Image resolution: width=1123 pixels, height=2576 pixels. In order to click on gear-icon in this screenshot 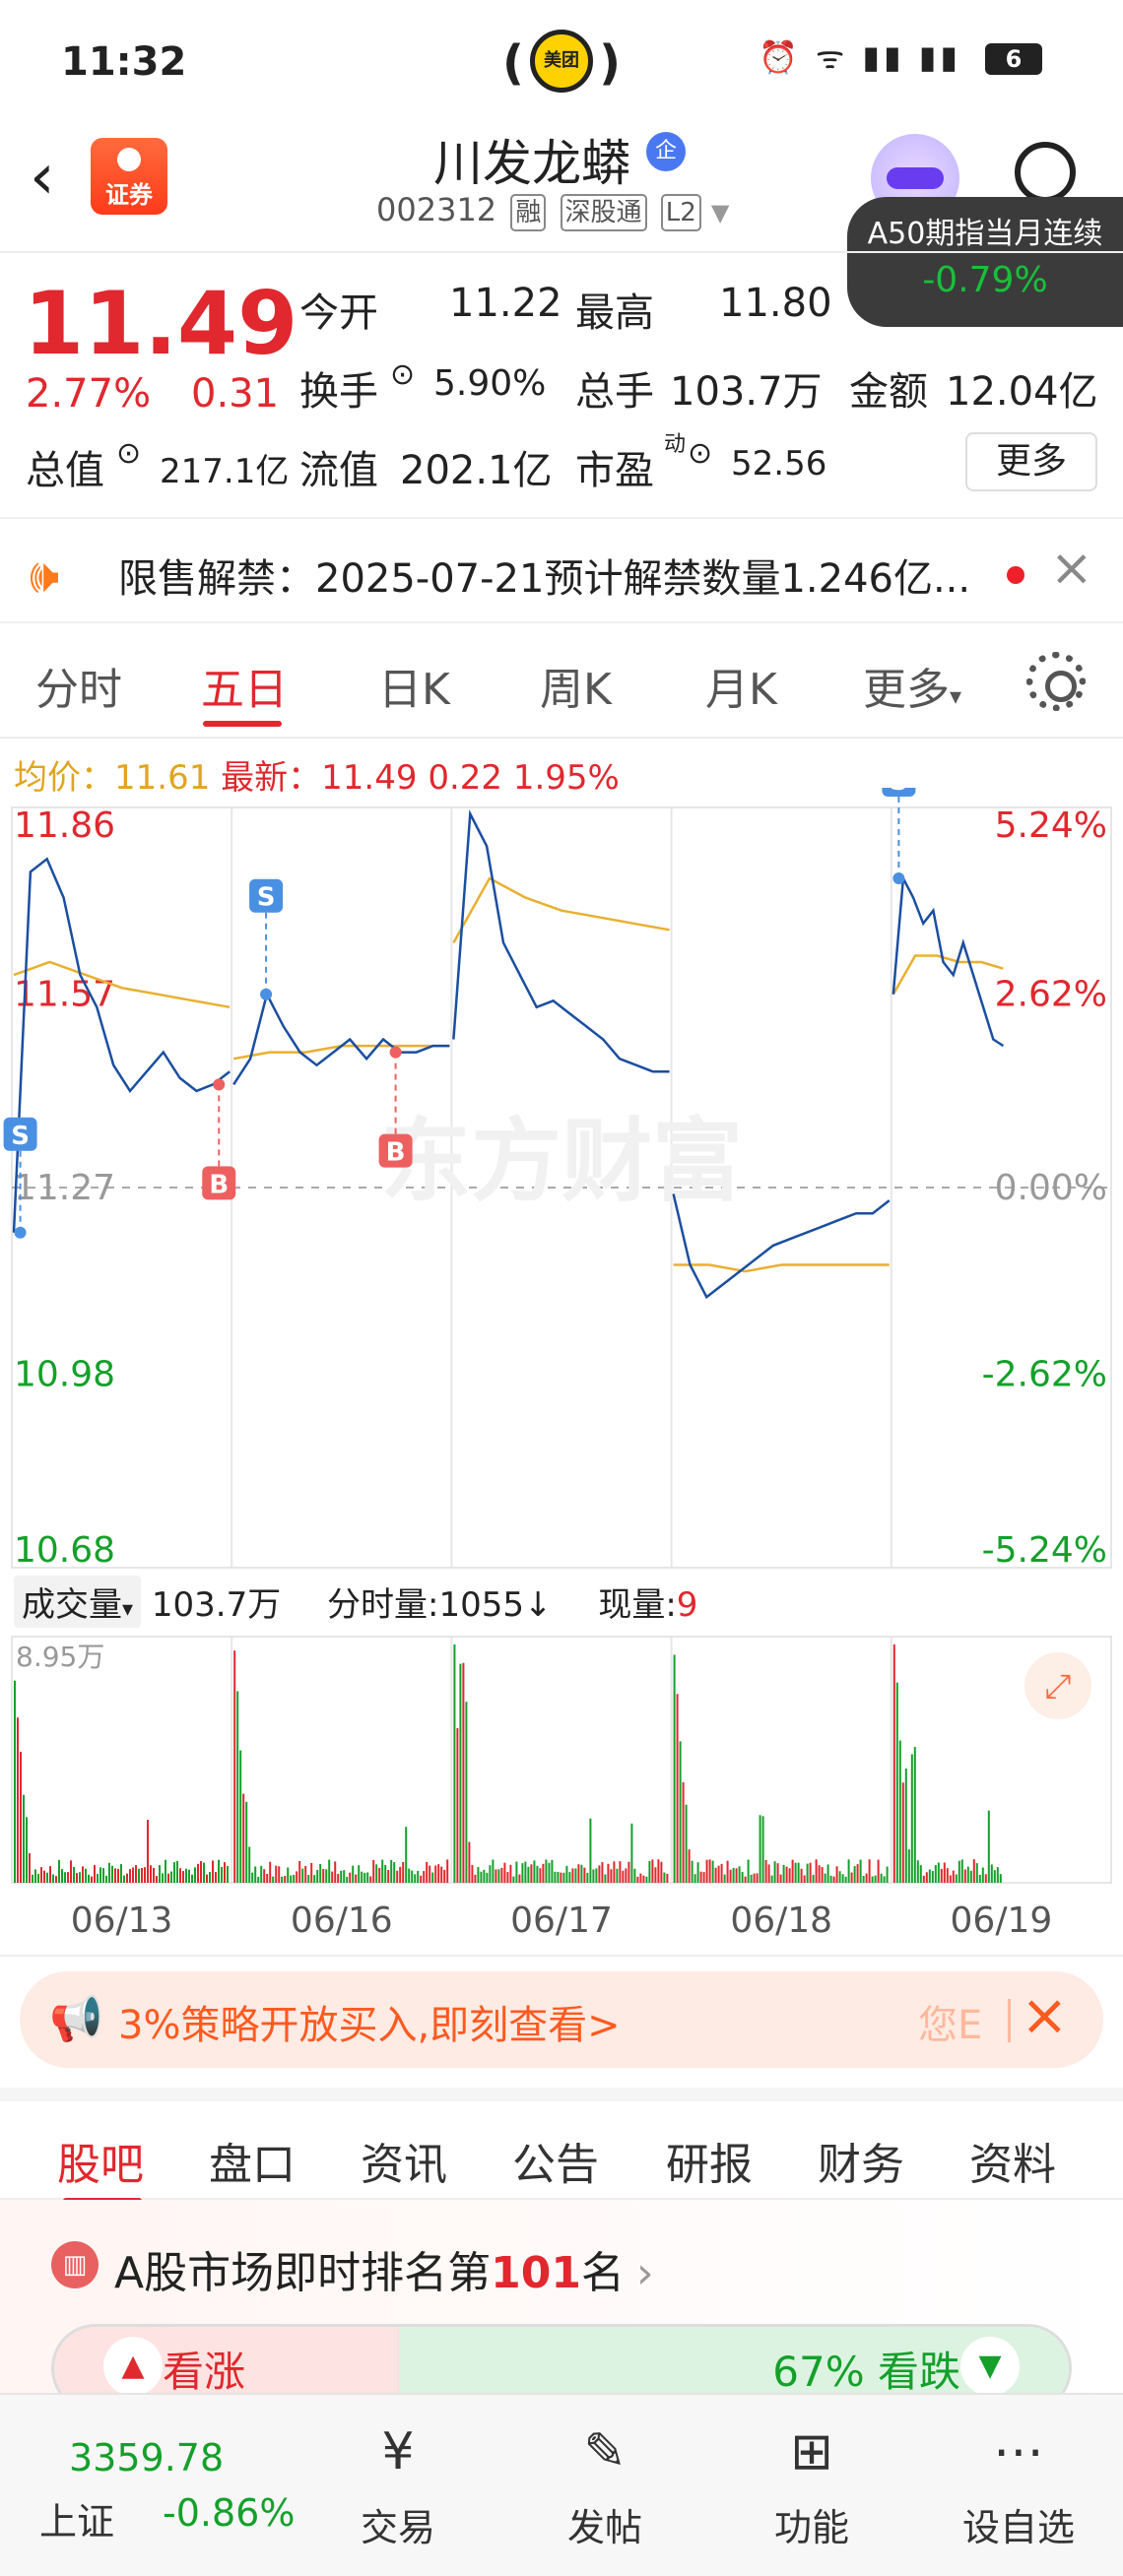, I will do `click(1056, 681)`.